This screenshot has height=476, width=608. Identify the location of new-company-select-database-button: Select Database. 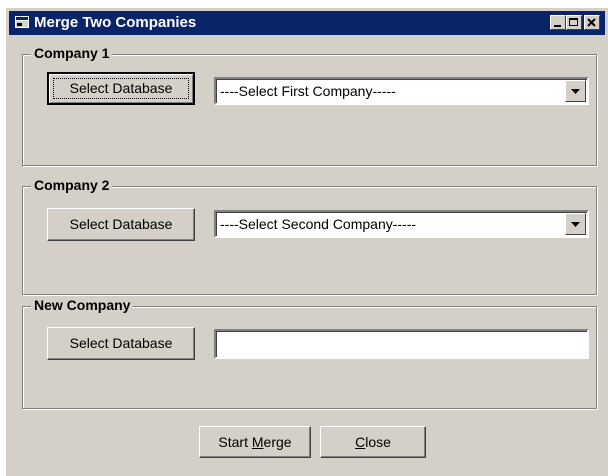
(121, 343).